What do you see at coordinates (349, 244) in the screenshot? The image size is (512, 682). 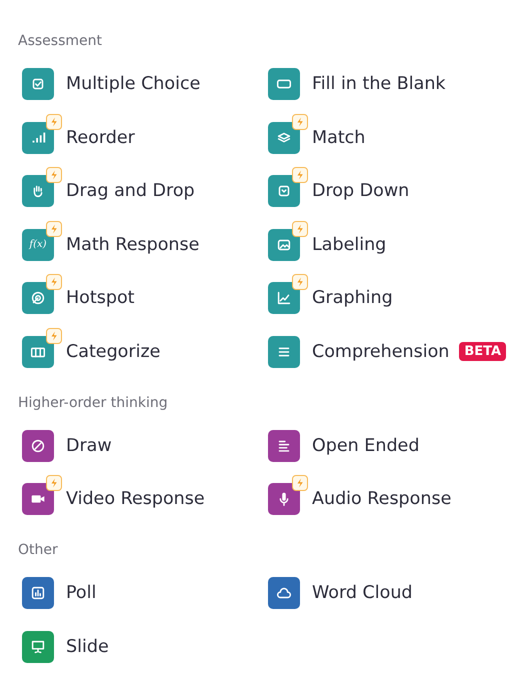 I see `item-label: Labeling` at bounding box center [349, 244].